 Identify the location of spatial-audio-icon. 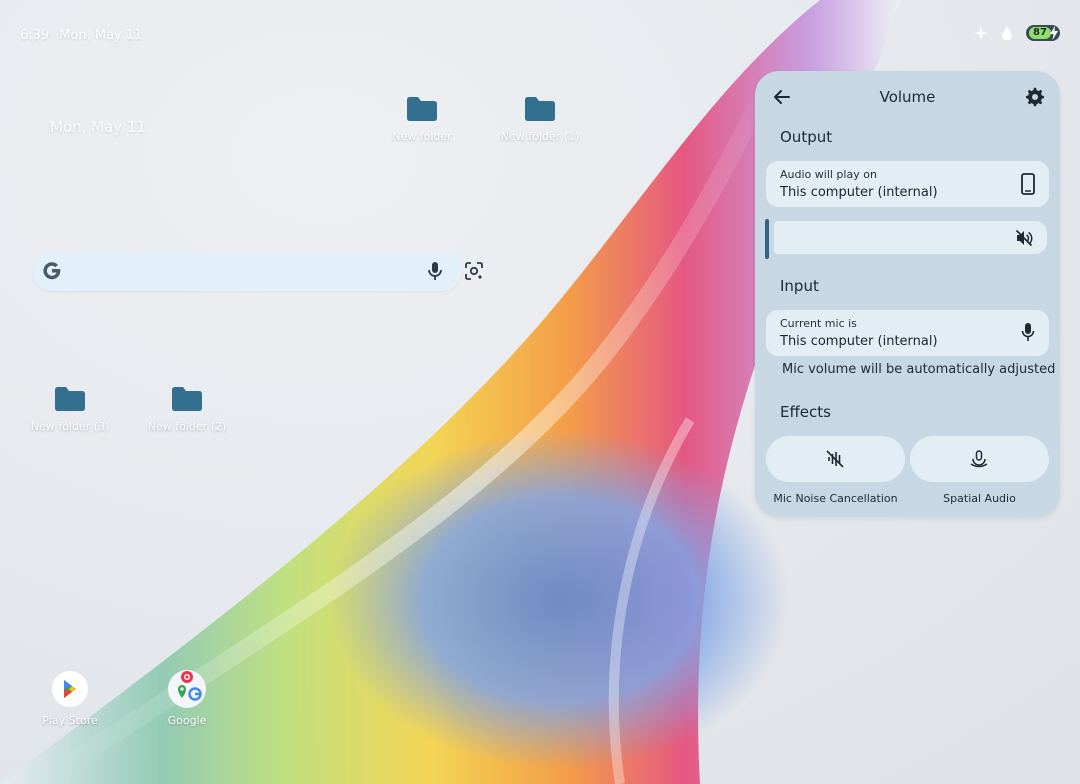
(979, 459).